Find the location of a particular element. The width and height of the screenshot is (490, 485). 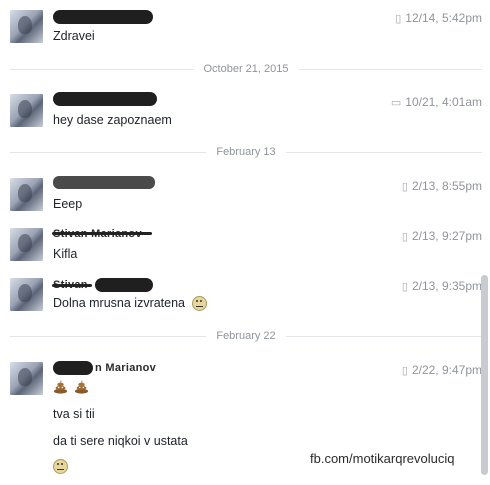

message-meta: ▭ 10/21, 4:01am is located at coordinates (436, 102).